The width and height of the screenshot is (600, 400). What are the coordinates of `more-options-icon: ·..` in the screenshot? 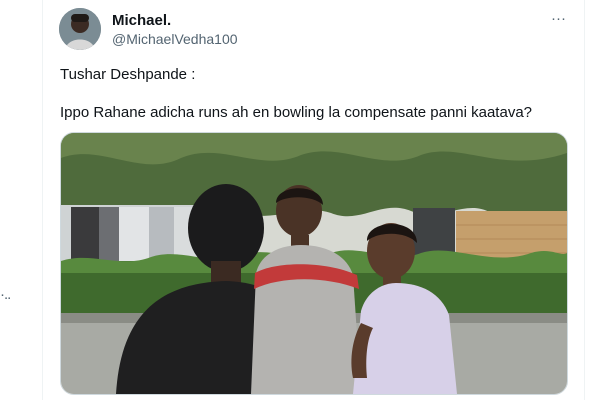 It's located at (5, 294).